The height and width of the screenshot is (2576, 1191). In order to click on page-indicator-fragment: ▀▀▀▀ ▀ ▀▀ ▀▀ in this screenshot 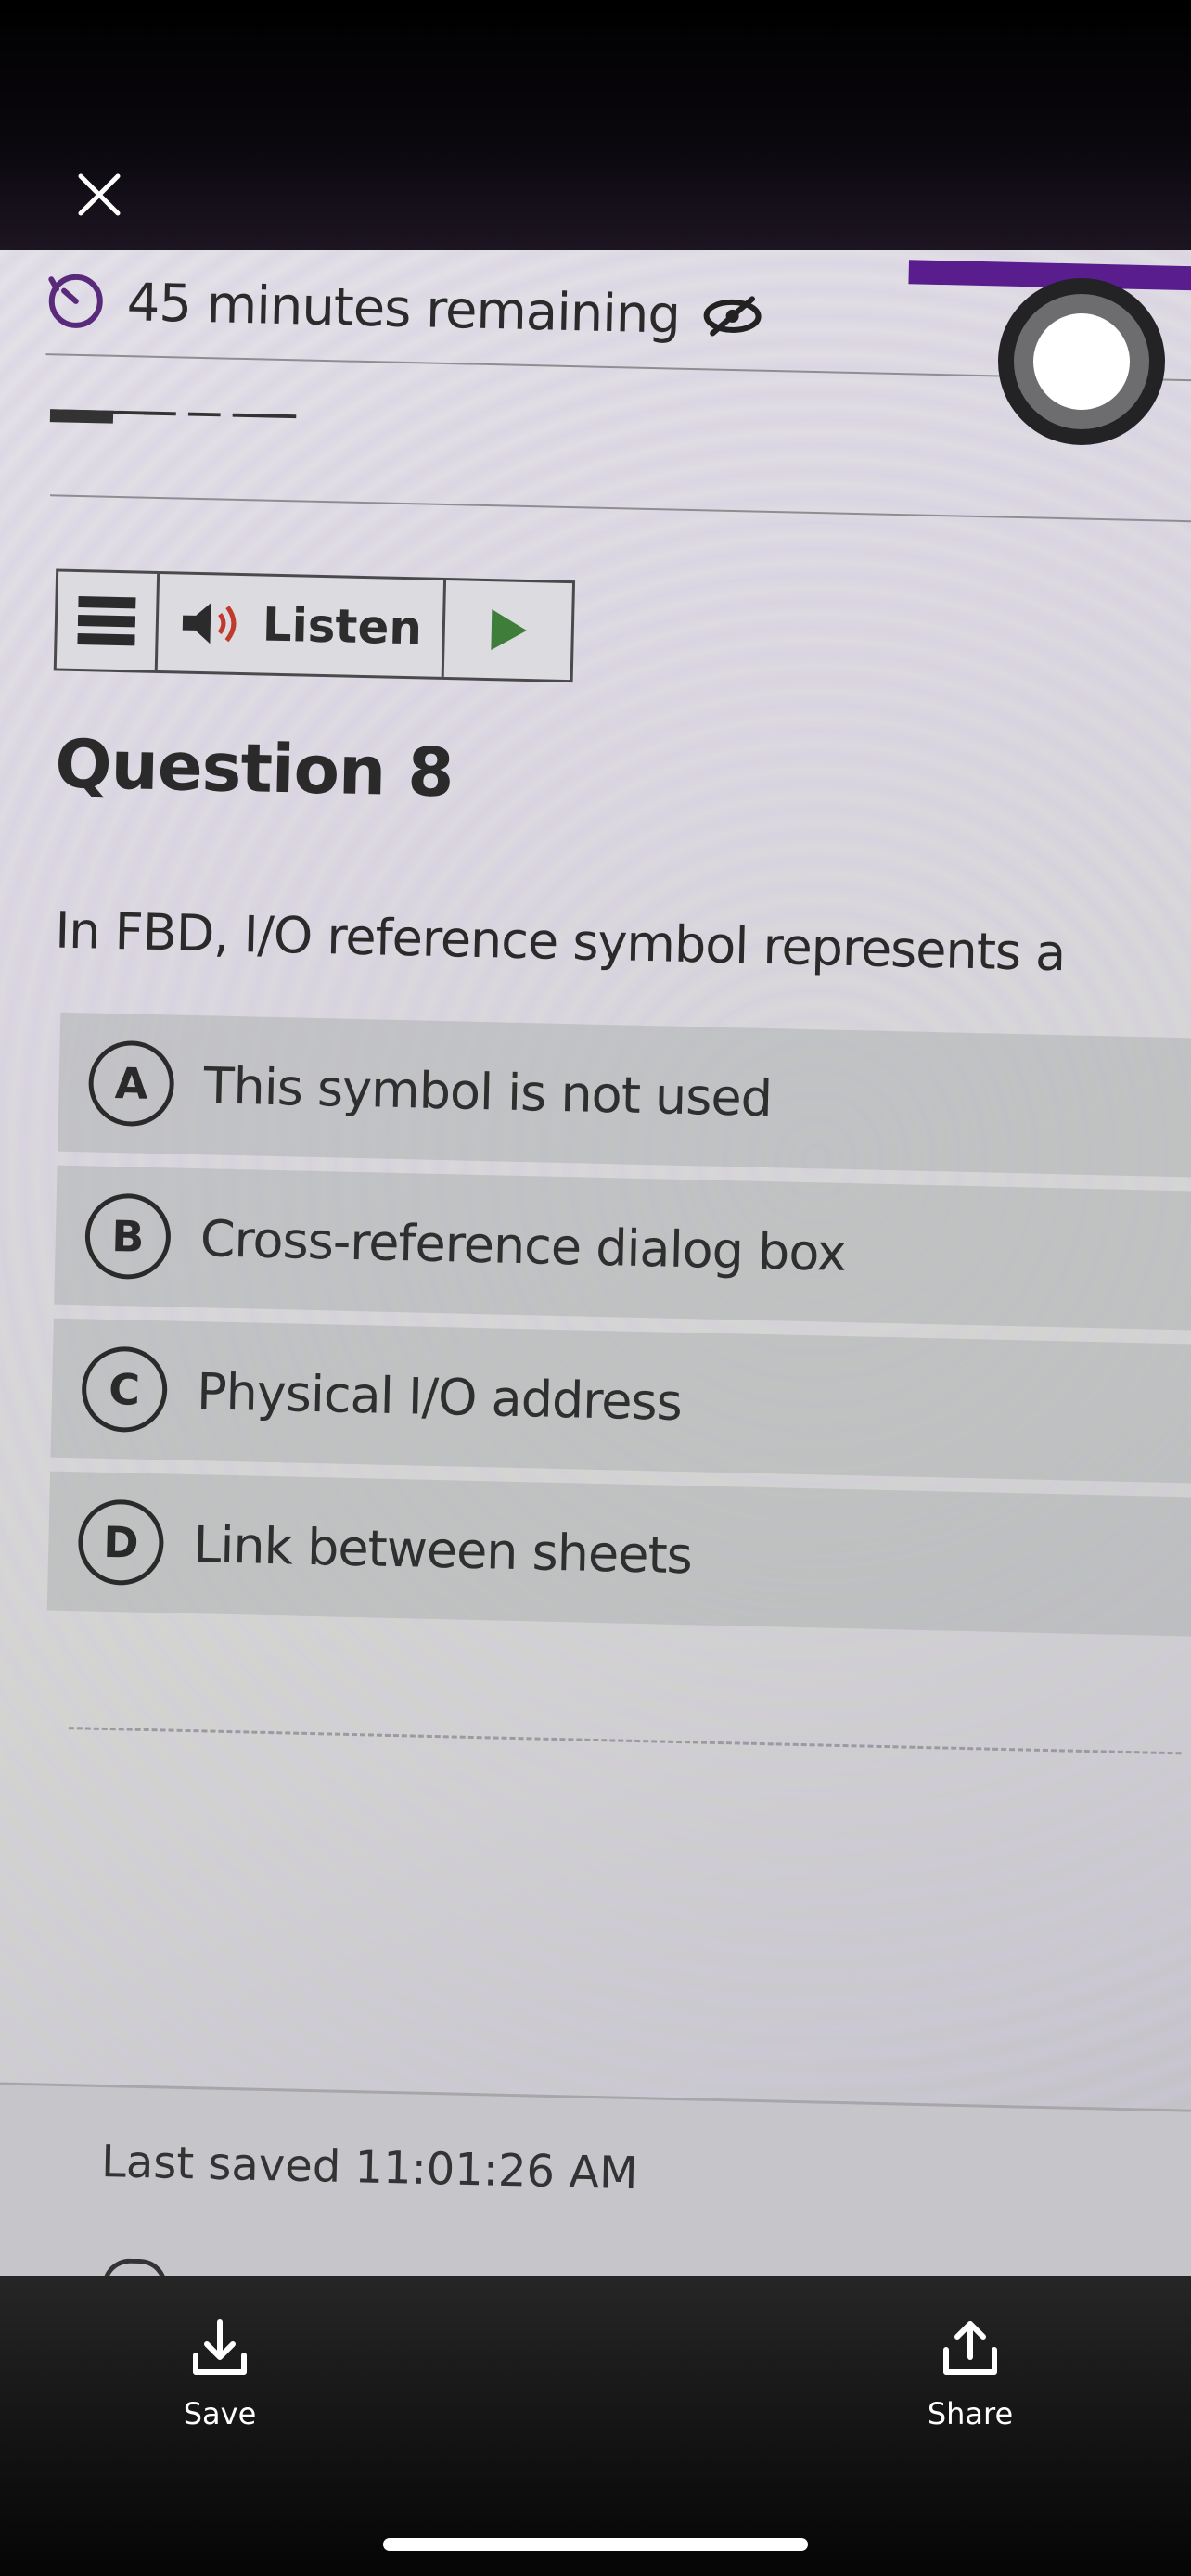, I will do `click(173, 424)`.